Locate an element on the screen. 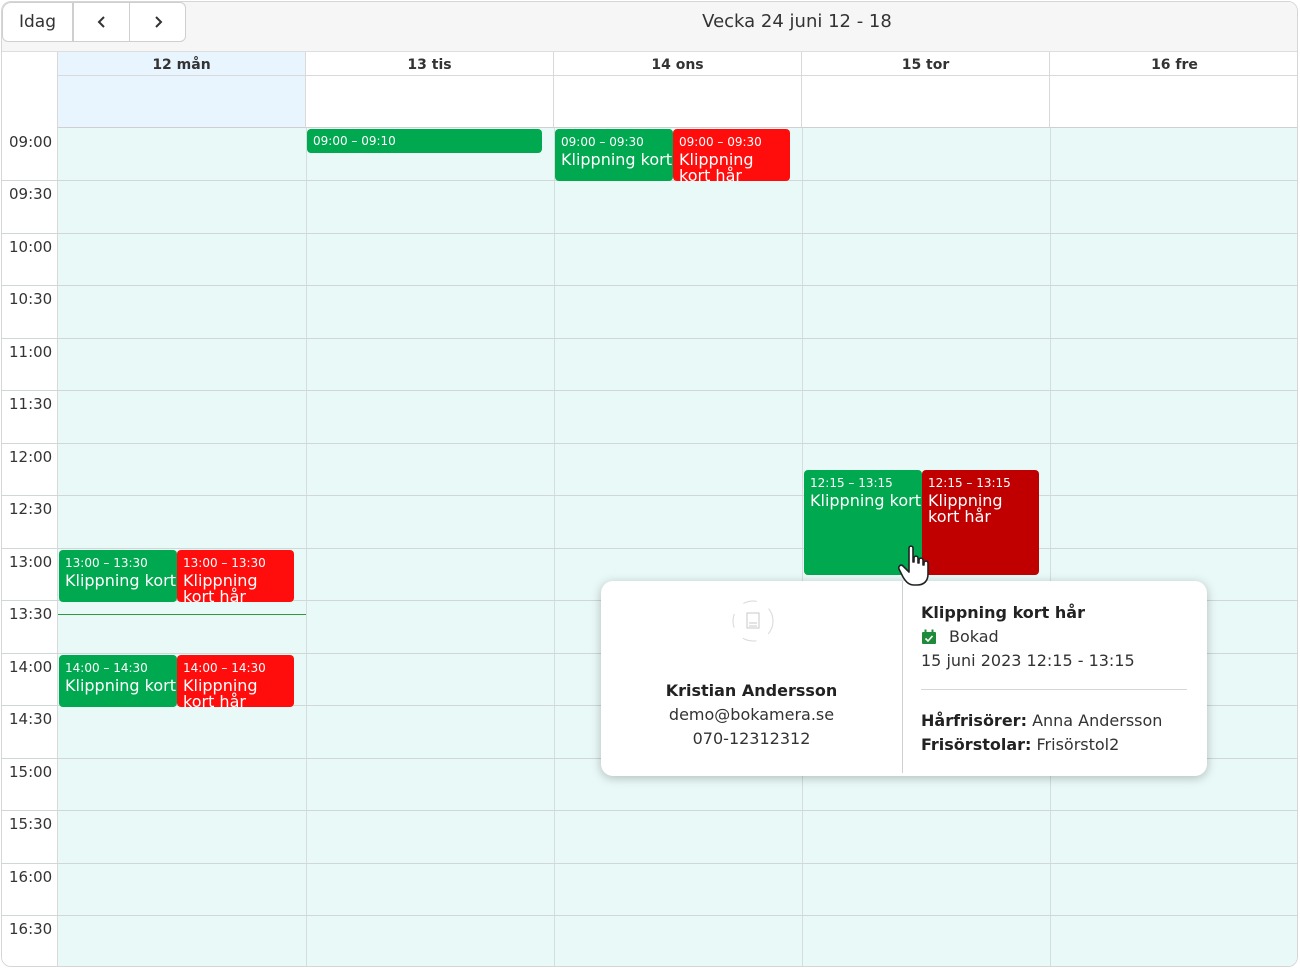 Image resolution: width=1300 pixels, height=968 pixels. chair-row: Frisörstolar: Frisörstol2 is located at coordinates (1020, 744).